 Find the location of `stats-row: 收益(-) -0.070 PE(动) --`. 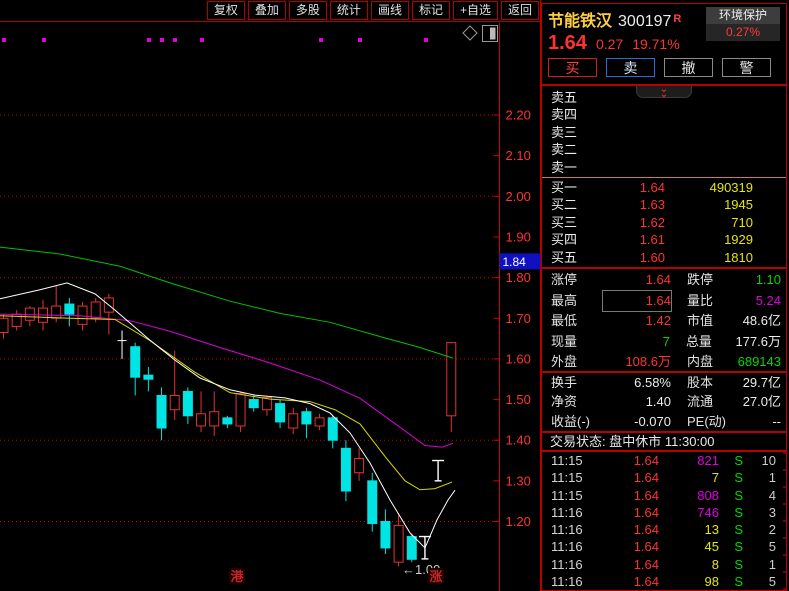

stats-row: 收益(-) -0.070 PE(动) -- is located at coordinates (666, 421).